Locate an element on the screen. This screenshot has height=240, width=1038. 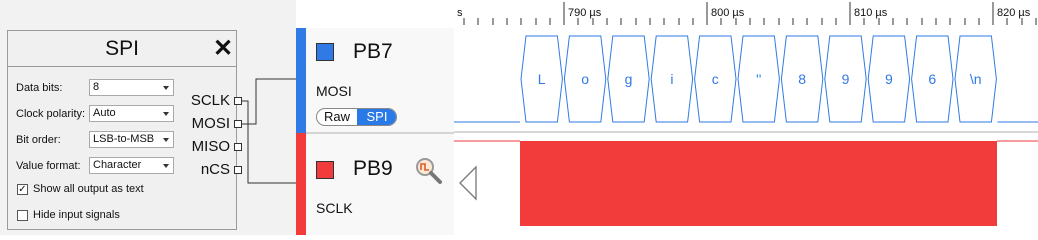
tick-label-790: 790 µs is located at coordinates (585, 13).